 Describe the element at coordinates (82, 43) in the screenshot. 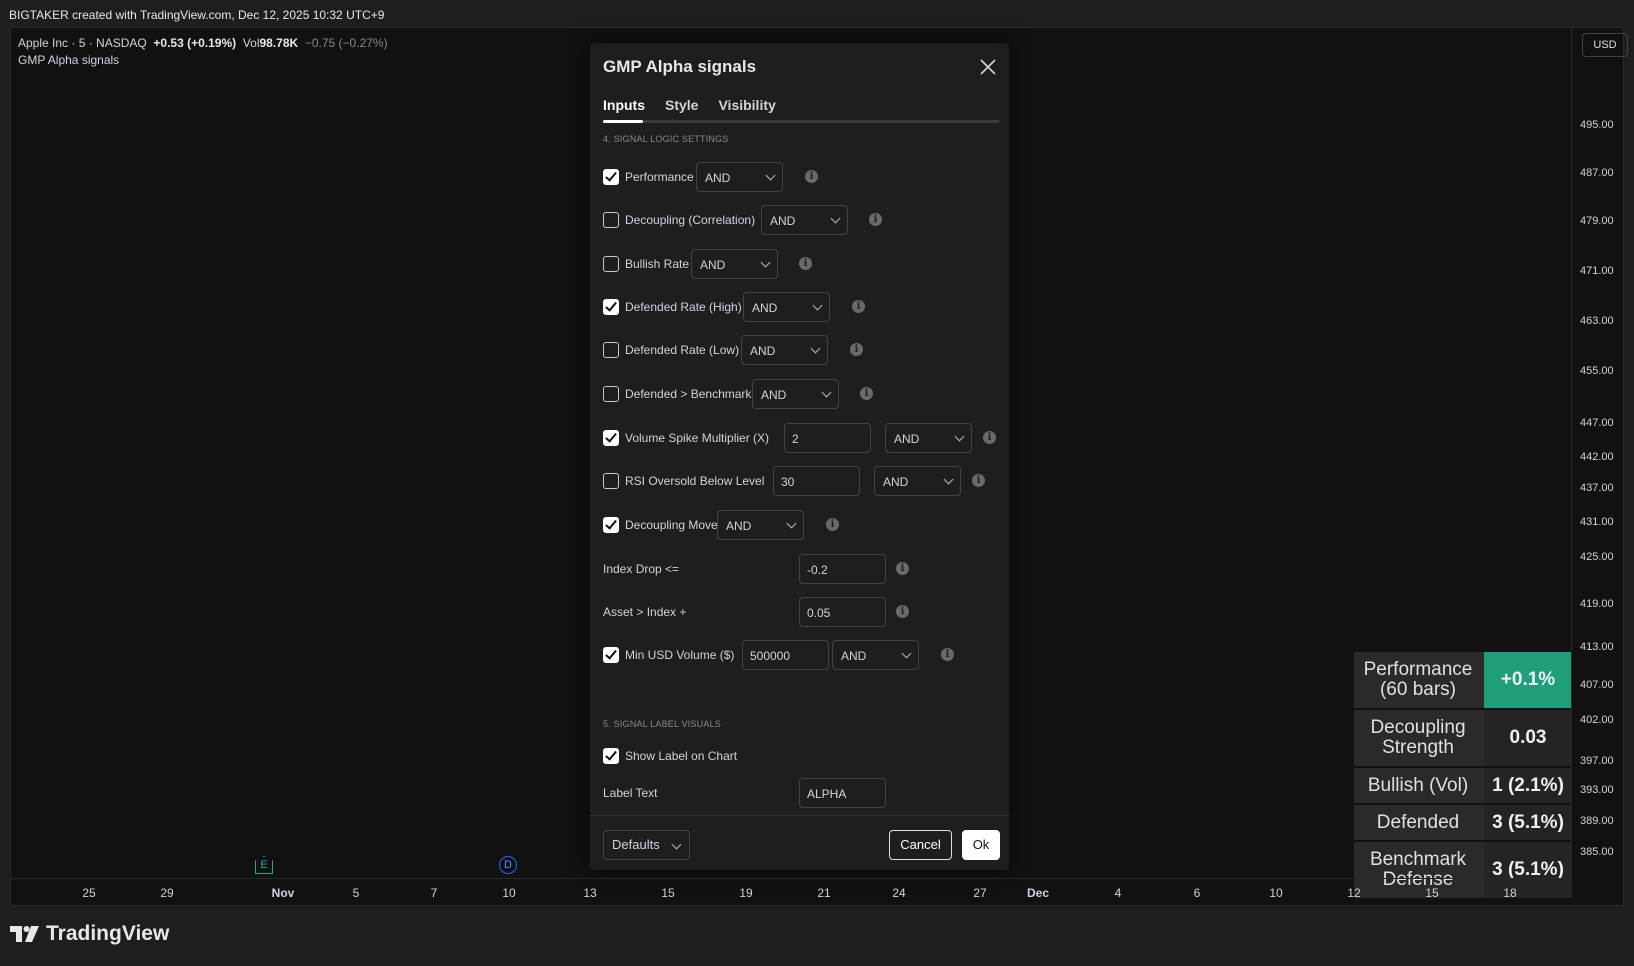

I see `symbol-name: Apple Inc · 5 · NASDAQ` at that location.